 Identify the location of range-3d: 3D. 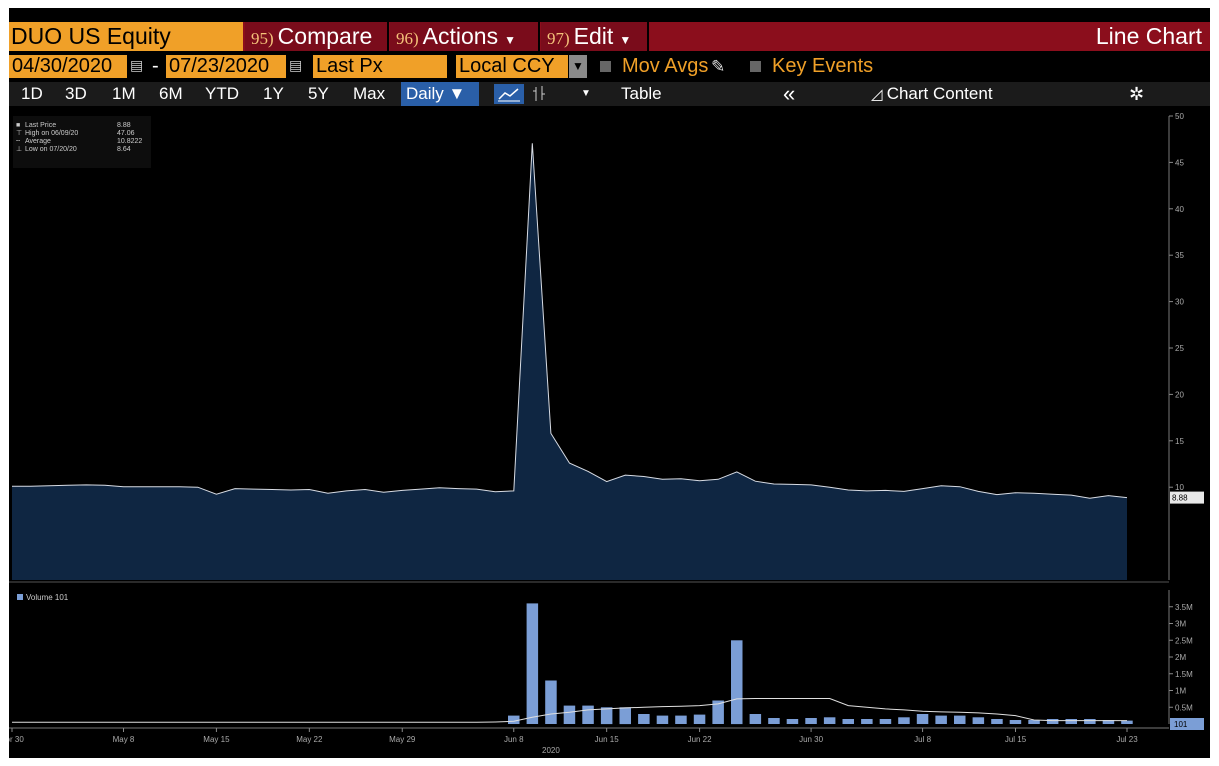
(76, 94).